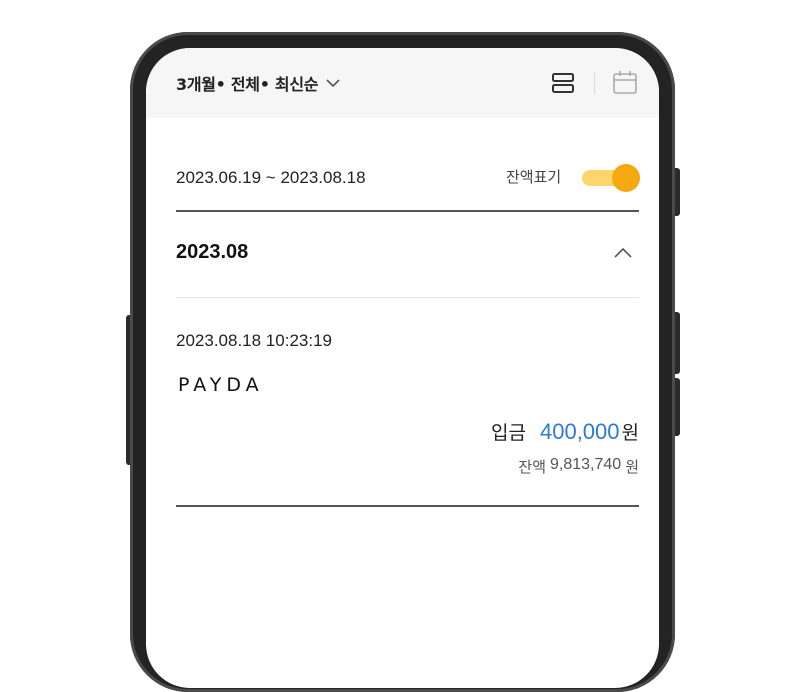 The height and width of the screenshot is (692, 800). Describe the element at coordinates (586, 464) in the screenshot. I see `balance-value: 9,813,740` at that location.